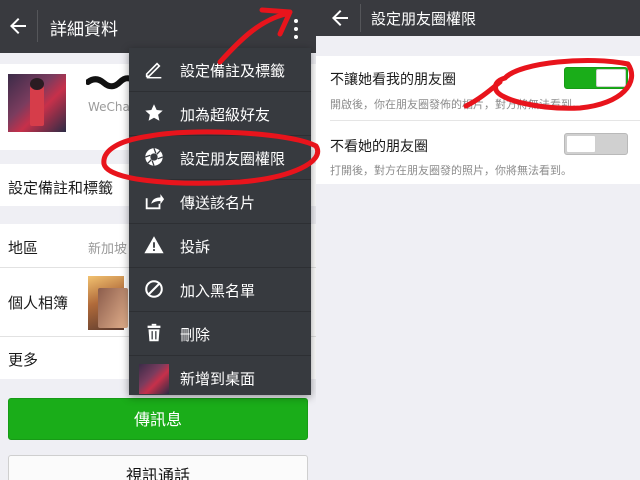 This screenshot has height=480, width=640. I want to click on page-title: 設定朋友圈權限, so click(424, 19).